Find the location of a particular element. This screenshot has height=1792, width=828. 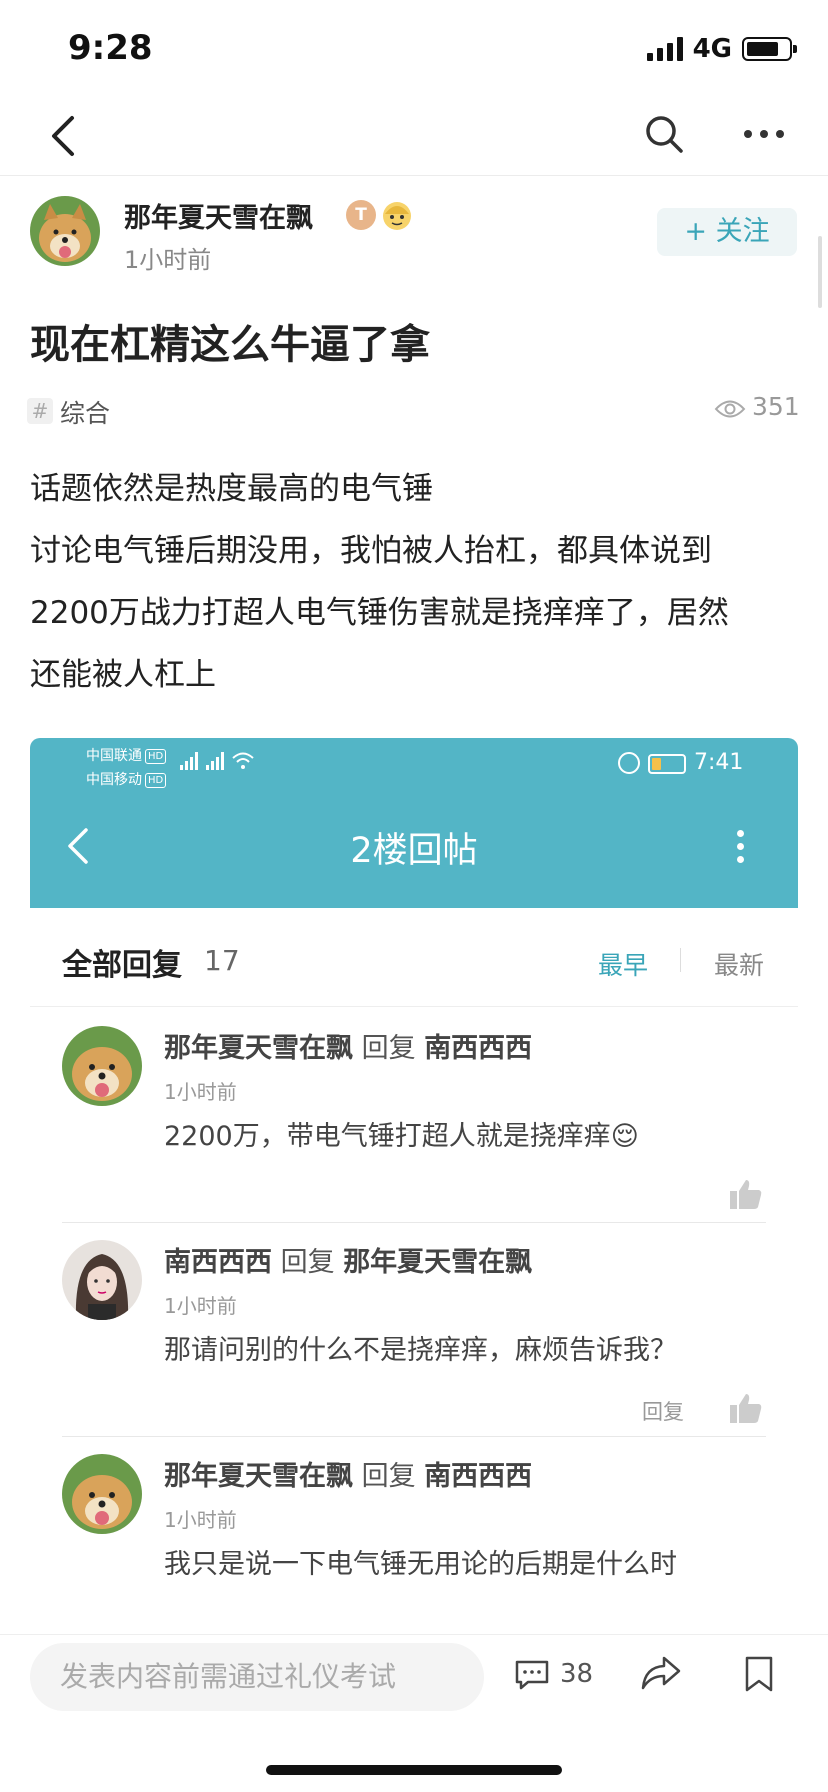

carrier-label: 中国移动 is located at coordinates (114, 780).